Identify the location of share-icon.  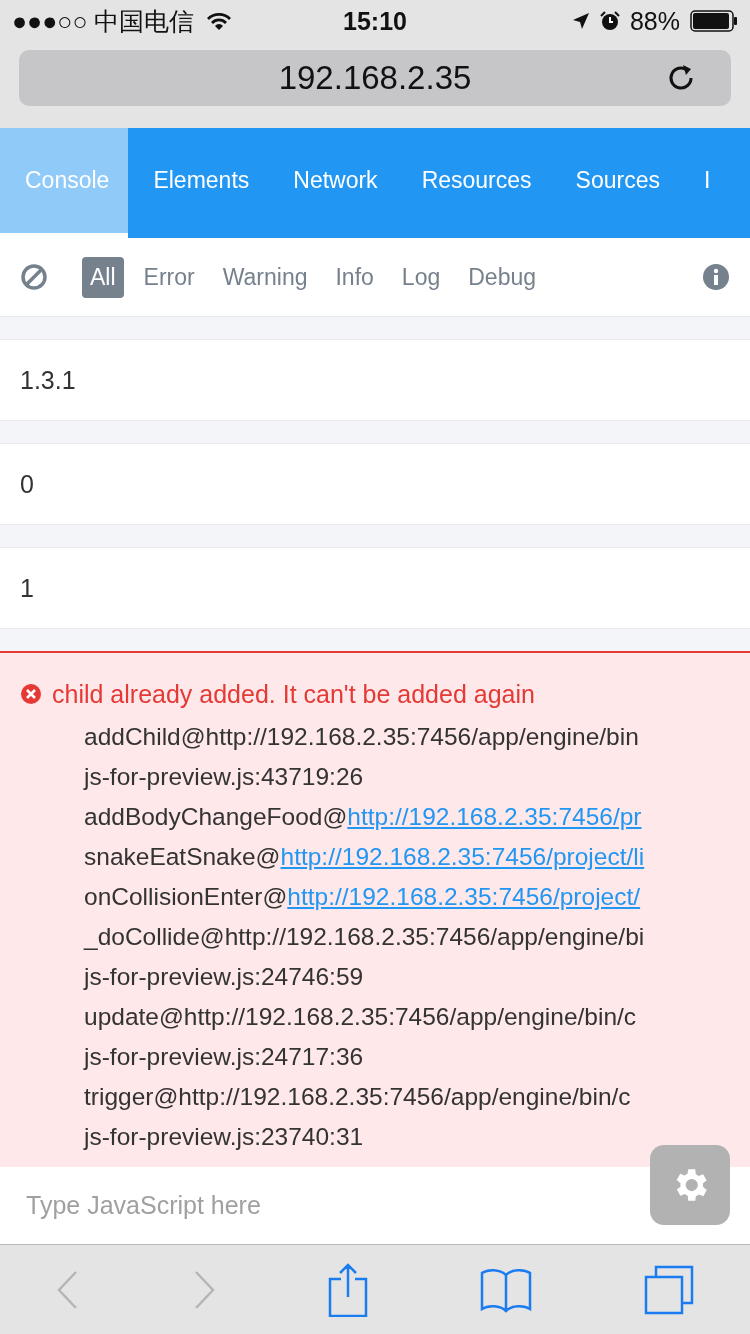
(348, 1289).